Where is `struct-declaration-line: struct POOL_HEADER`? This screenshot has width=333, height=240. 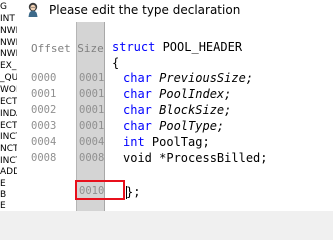
struct-declaration-line: struct POOL_HEADER is located at coordinates (177, 47).